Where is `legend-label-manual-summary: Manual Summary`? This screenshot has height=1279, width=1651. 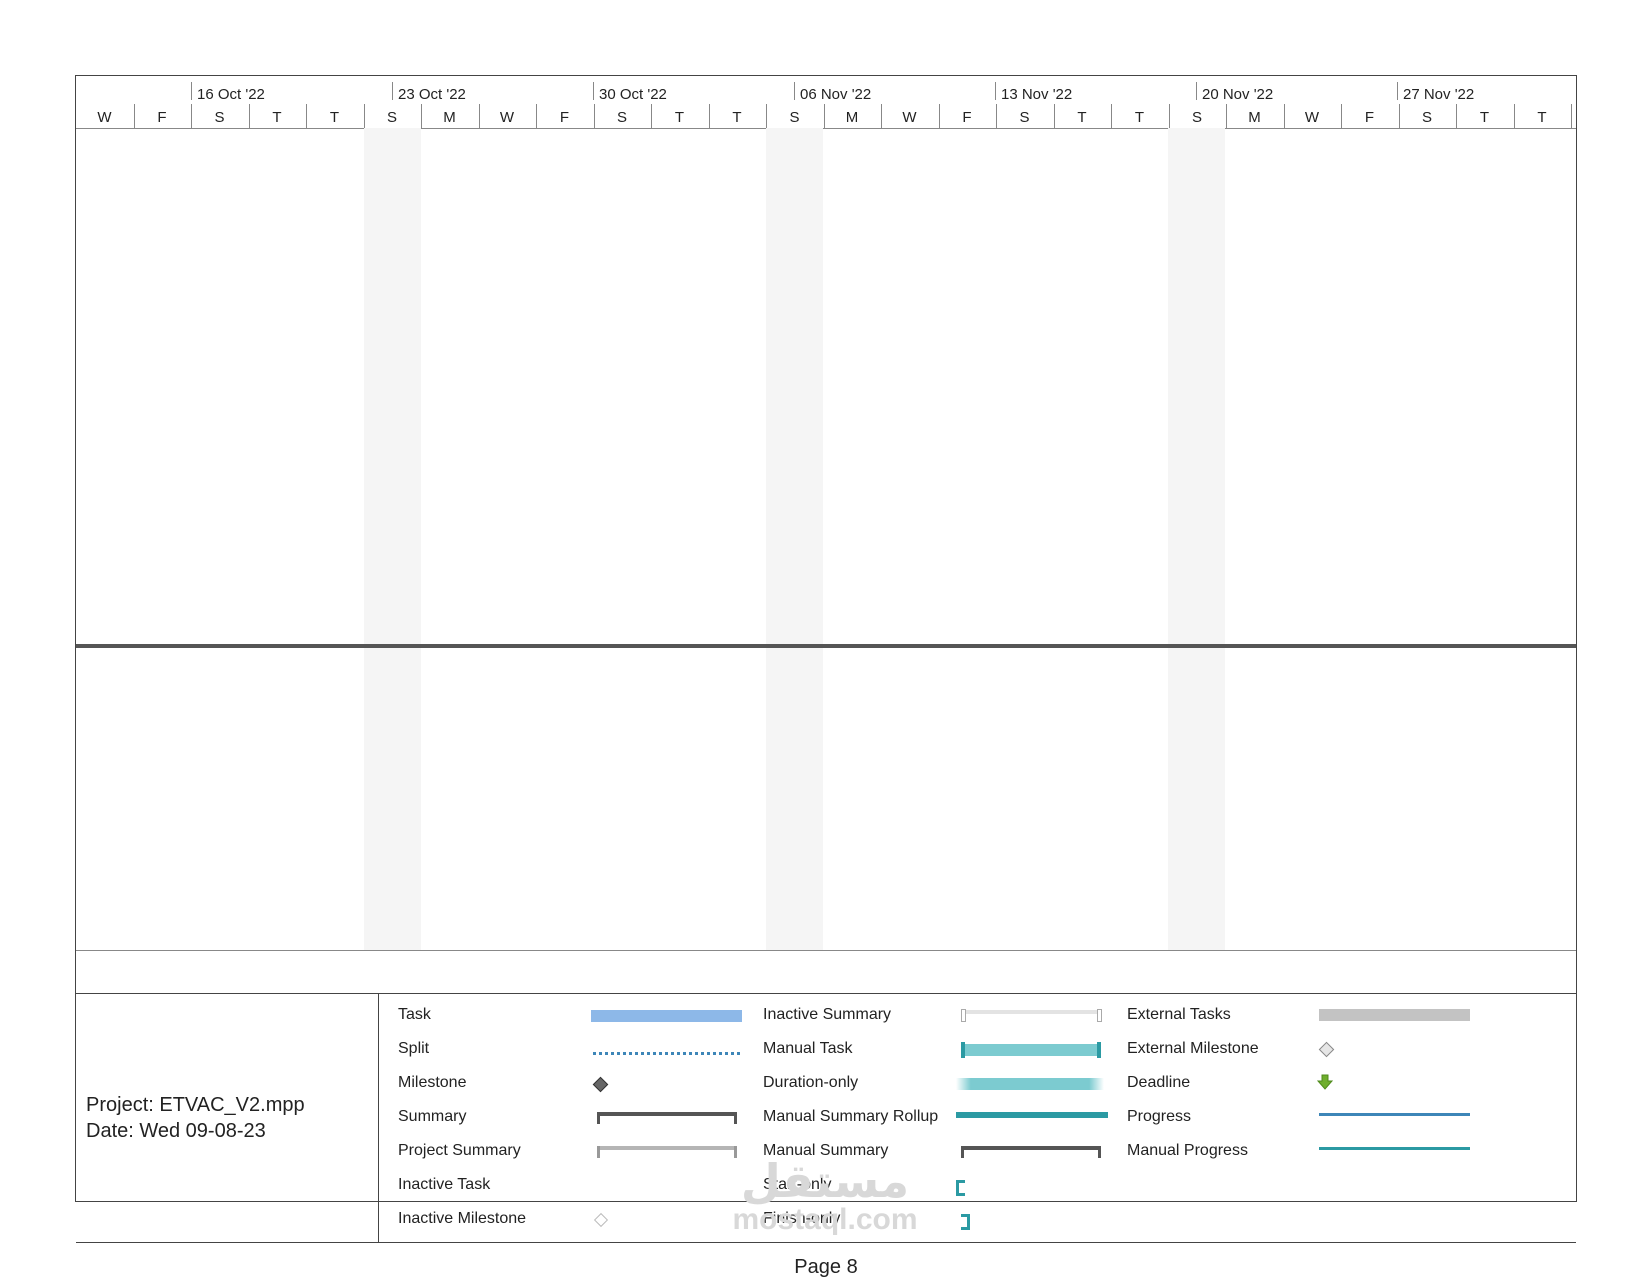 legend-label-manual-summary: Manual Summary is located at coordinates (826, 1150).